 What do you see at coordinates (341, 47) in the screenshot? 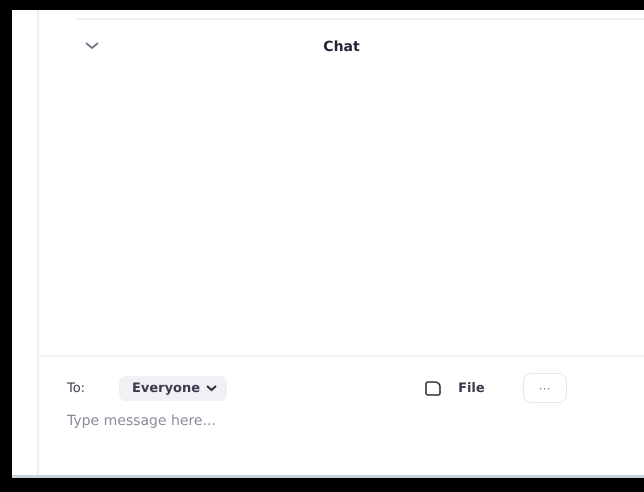
I see `panel-title: Chat` at bounding box center [341, 47].